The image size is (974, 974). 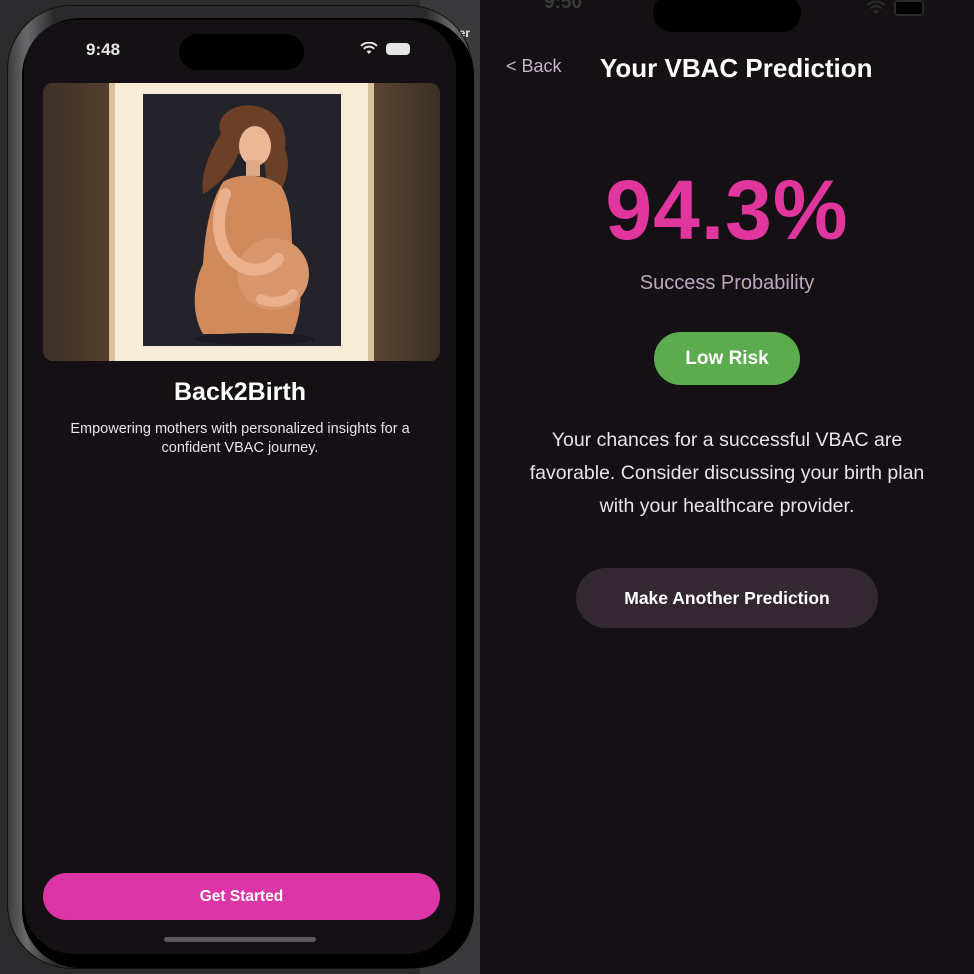 I want to click on pregnant-woman-illustration, so click(x=242, y=220).